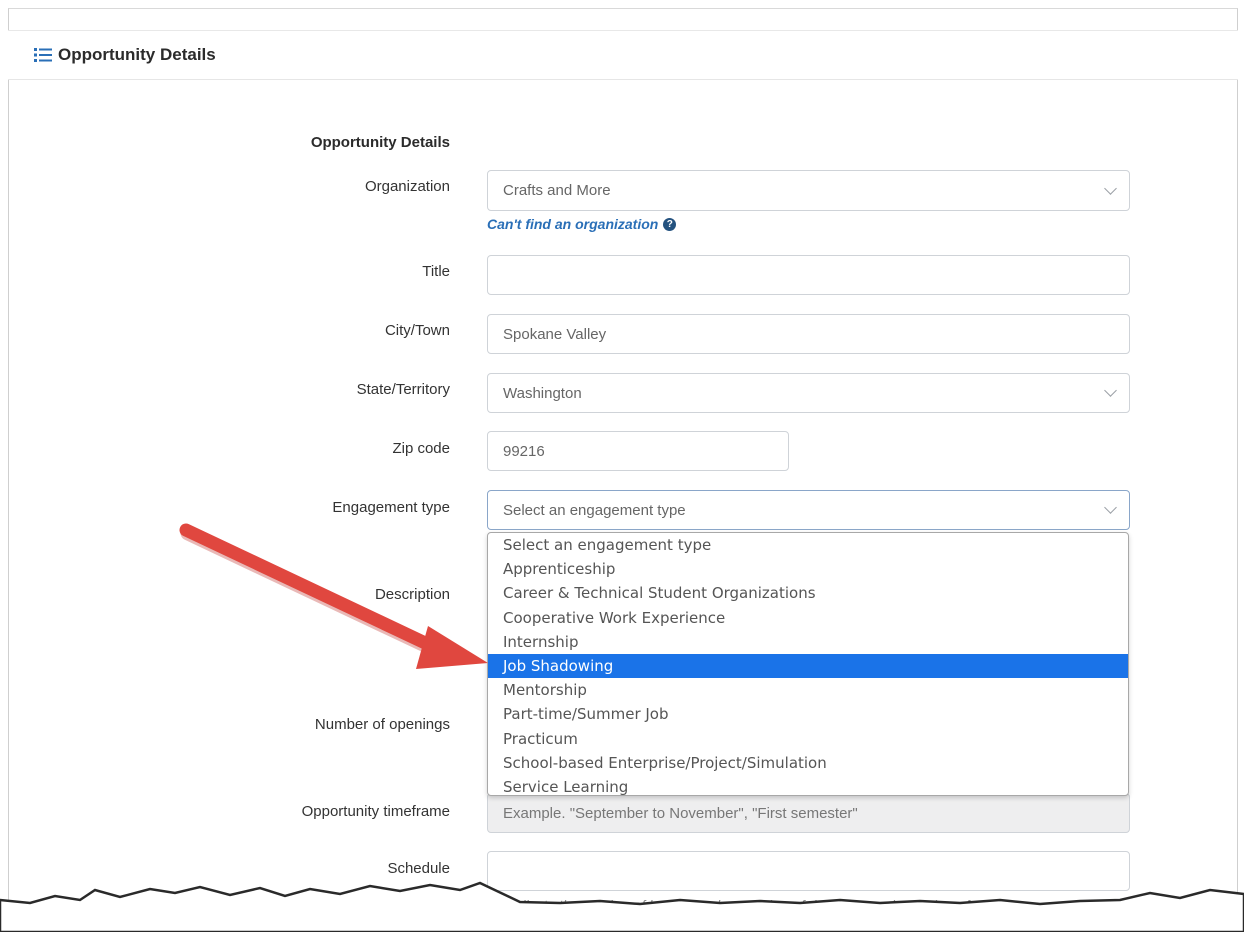 The width and height of the screenshot is (1244, 932). Describe the element at coordinates (622, 906) in the screenshot. I see `torn-edge` at that location.